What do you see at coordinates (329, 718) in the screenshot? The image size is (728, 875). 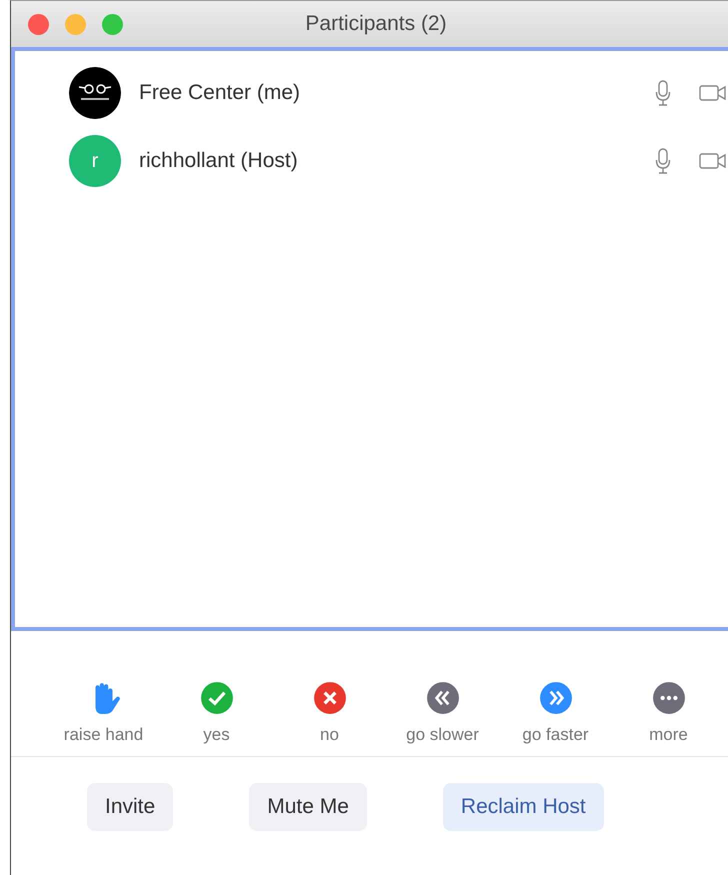 I see `reaction-button: no` at bounding box center [329, 718].